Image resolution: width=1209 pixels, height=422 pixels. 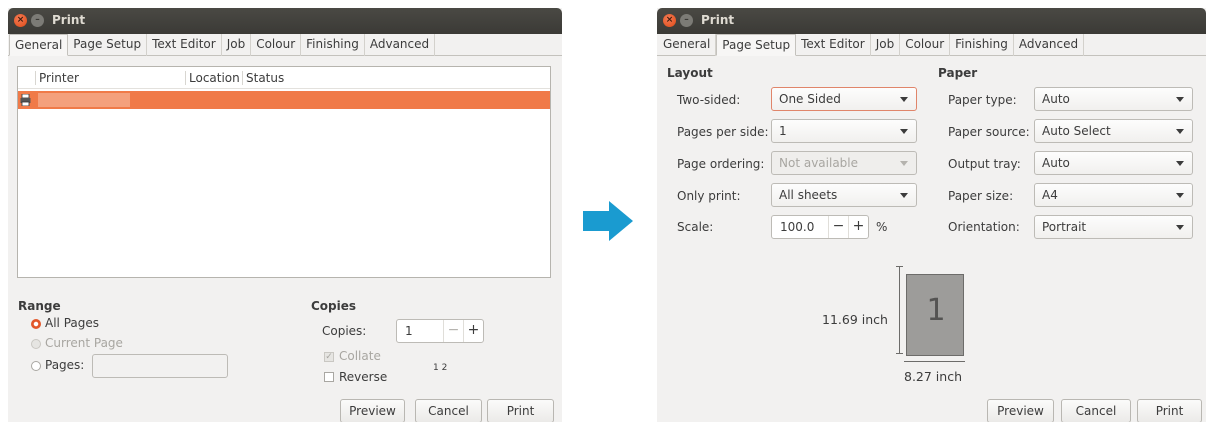 I want to click on page-preview-number: 1, so click(x=936, y=310).